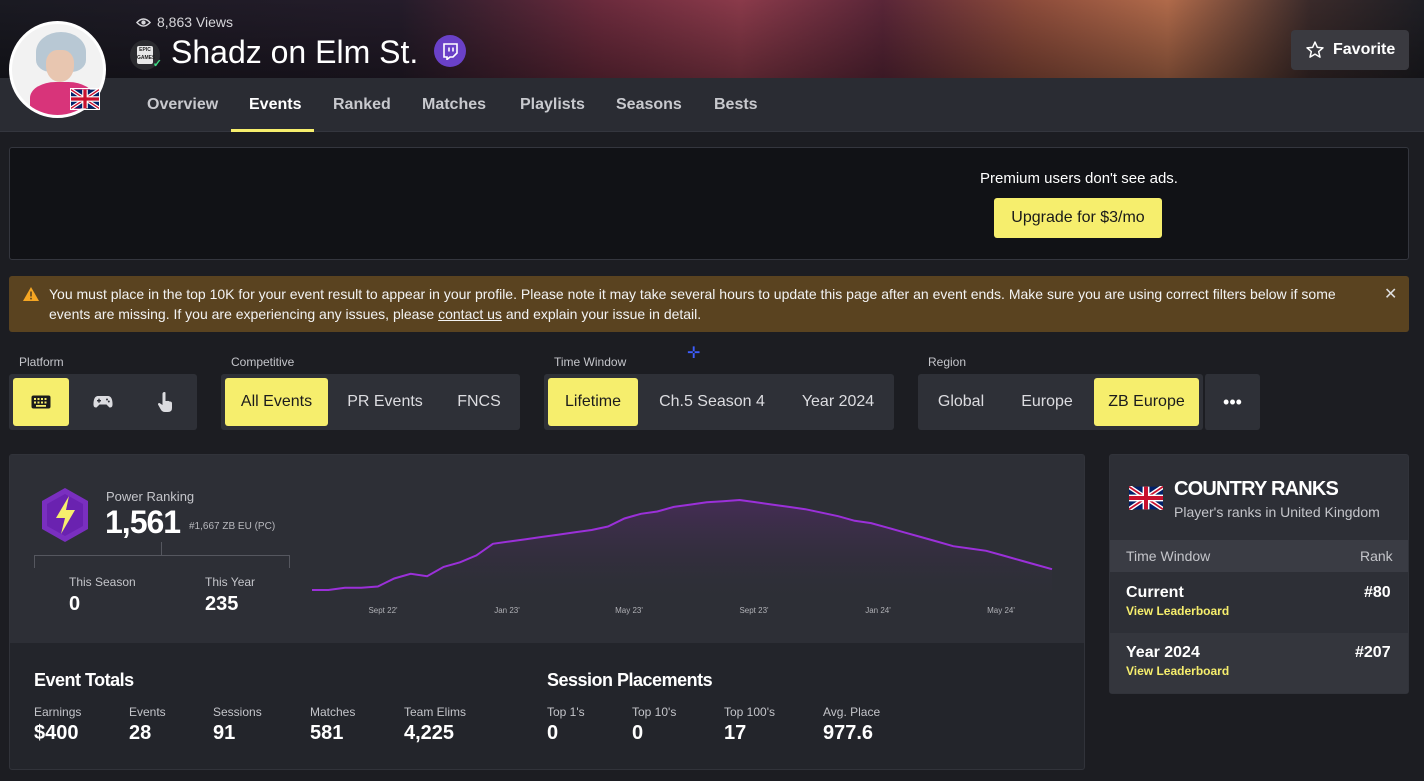 This screenshot has width=1424, height=781. Describe the element at coordinates (41, 362) in the screenshot. I see `platform-label: Platform` at that location.